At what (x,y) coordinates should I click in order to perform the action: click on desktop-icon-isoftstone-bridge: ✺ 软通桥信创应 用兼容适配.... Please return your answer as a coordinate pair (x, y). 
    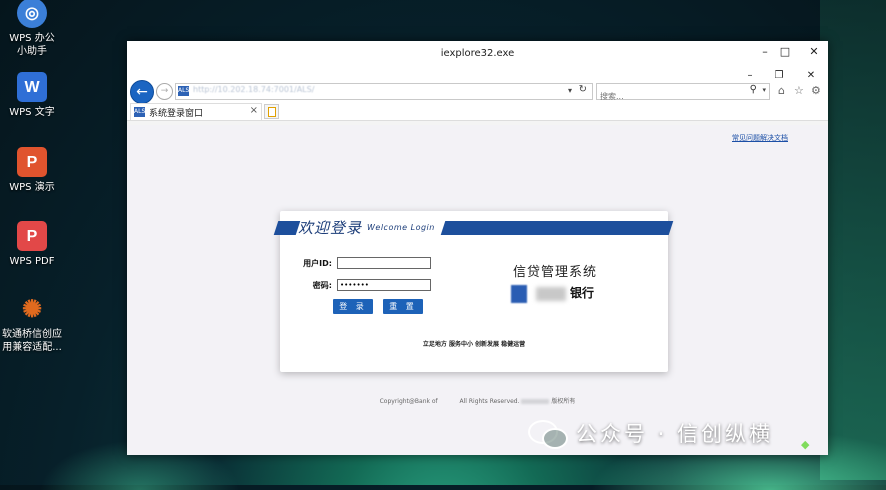
    Looking at the image, I should click on (32, 324).